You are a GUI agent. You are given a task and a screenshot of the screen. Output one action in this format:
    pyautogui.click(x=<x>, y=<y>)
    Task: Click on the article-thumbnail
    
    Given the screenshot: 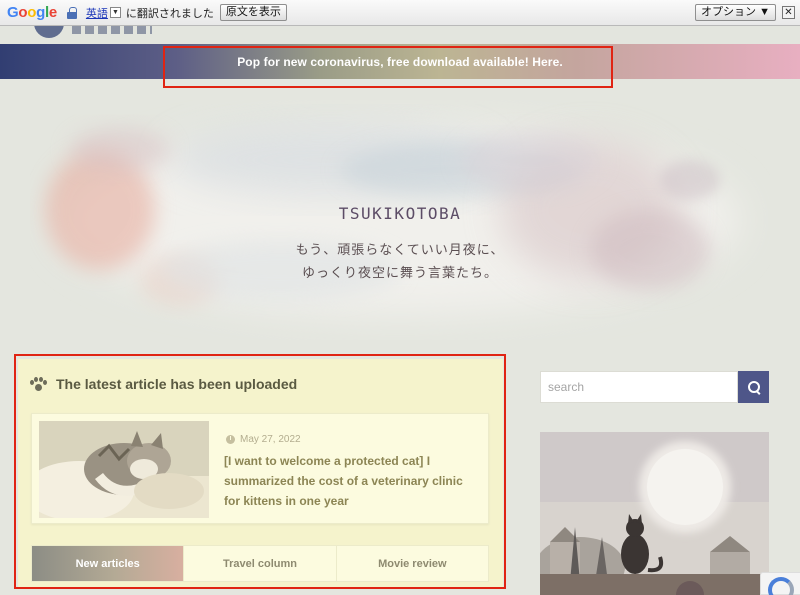 What is the action you would take?
    pyautogui.click(x=124, y=469)
    